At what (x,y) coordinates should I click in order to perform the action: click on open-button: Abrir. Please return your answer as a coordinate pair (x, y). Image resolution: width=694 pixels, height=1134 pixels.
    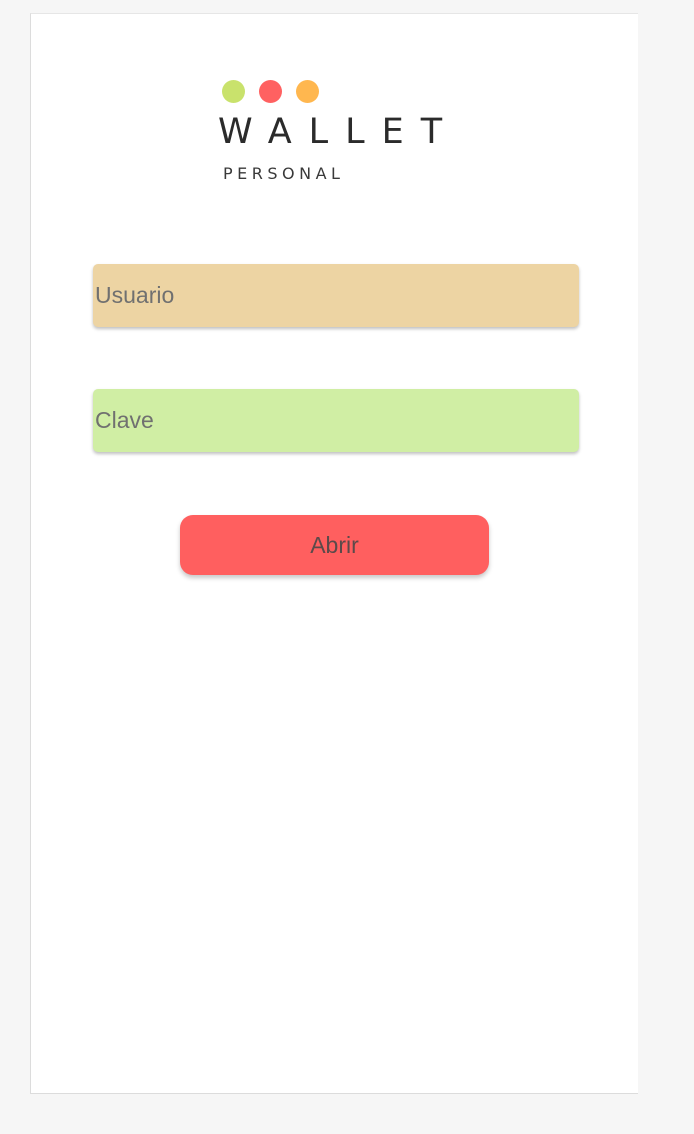
    Looking at the image, I should click on (334, 545).